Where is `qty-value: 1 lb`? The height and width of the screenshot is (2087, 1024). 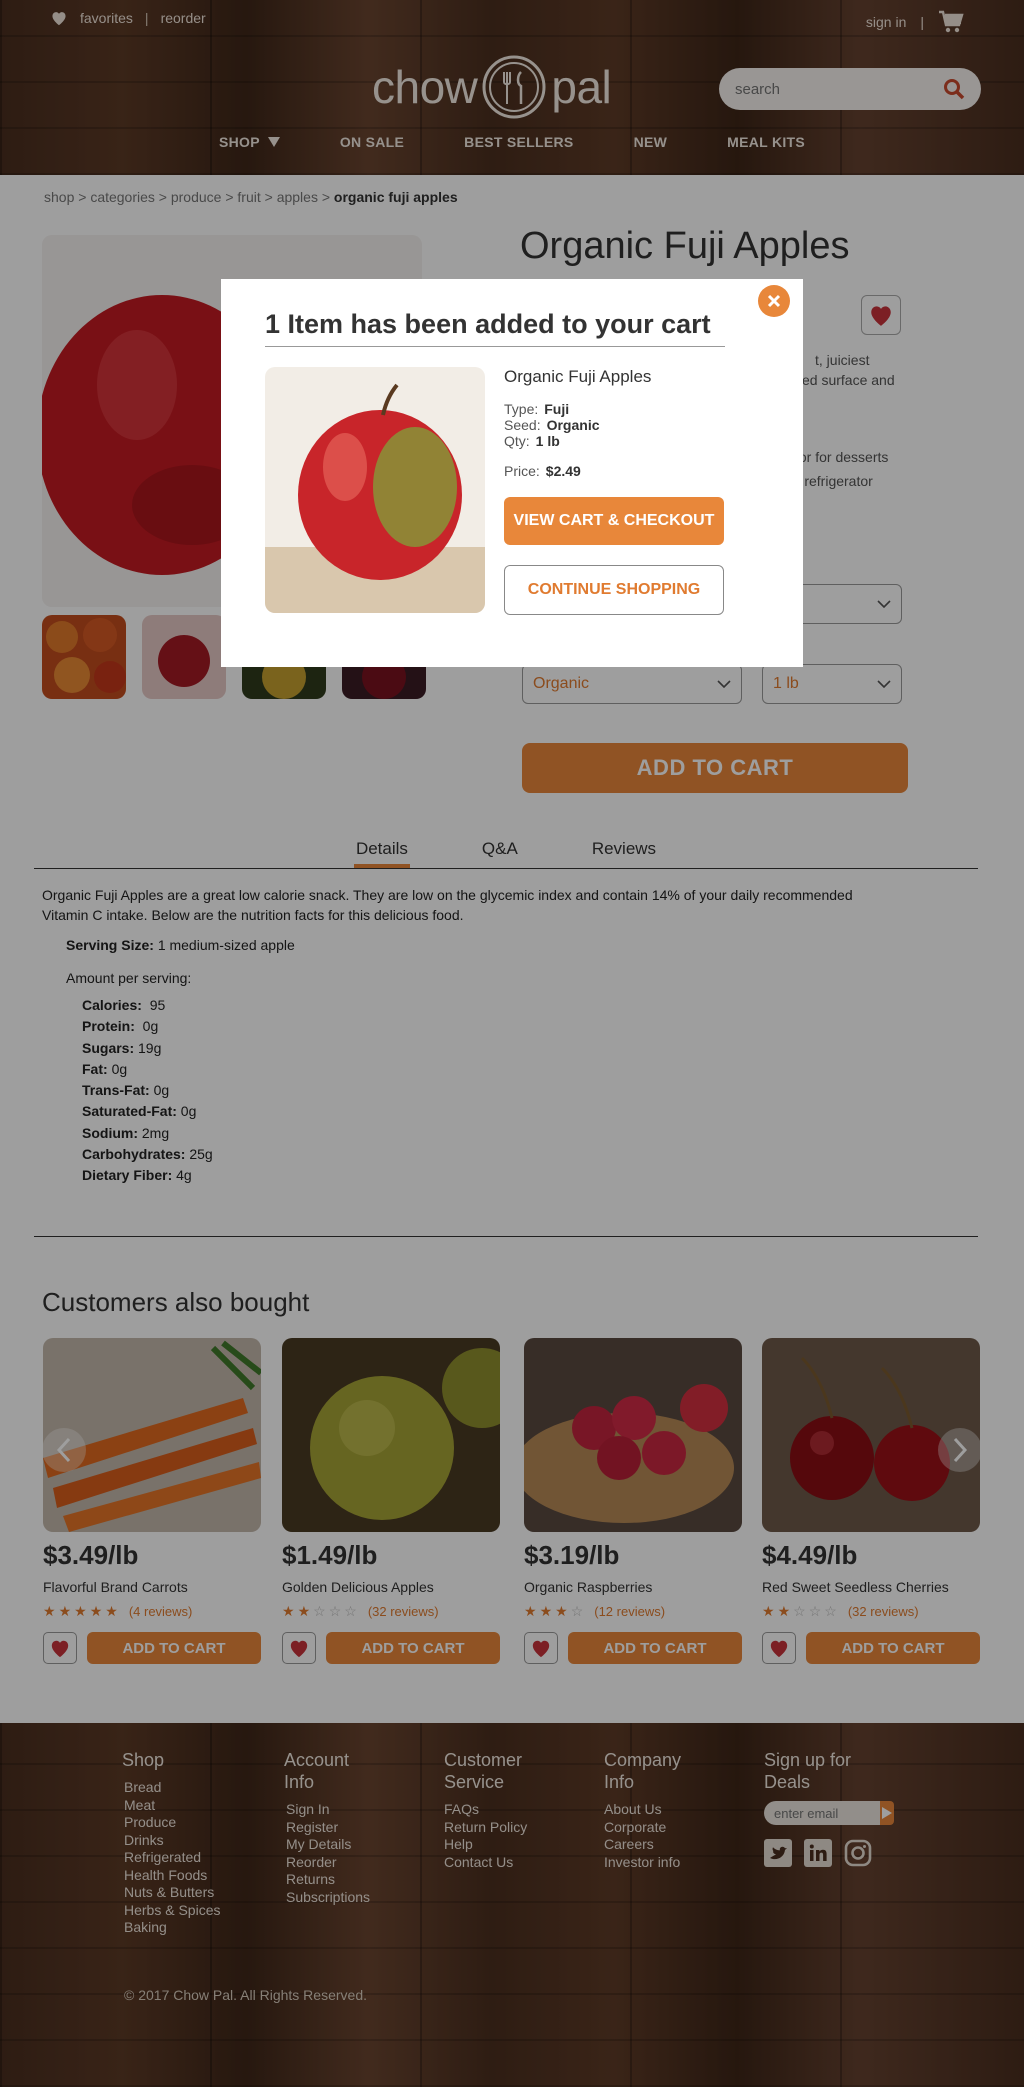
qty-value: 1 lb is located at coordinates (547, 441).